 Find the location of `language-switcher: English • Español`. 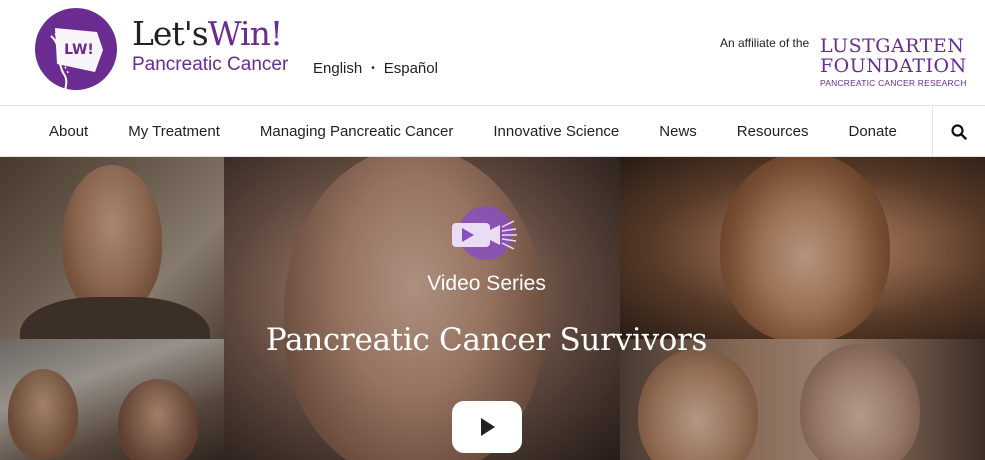

language-switcher: English • Español is located at coordinates (375, 68).